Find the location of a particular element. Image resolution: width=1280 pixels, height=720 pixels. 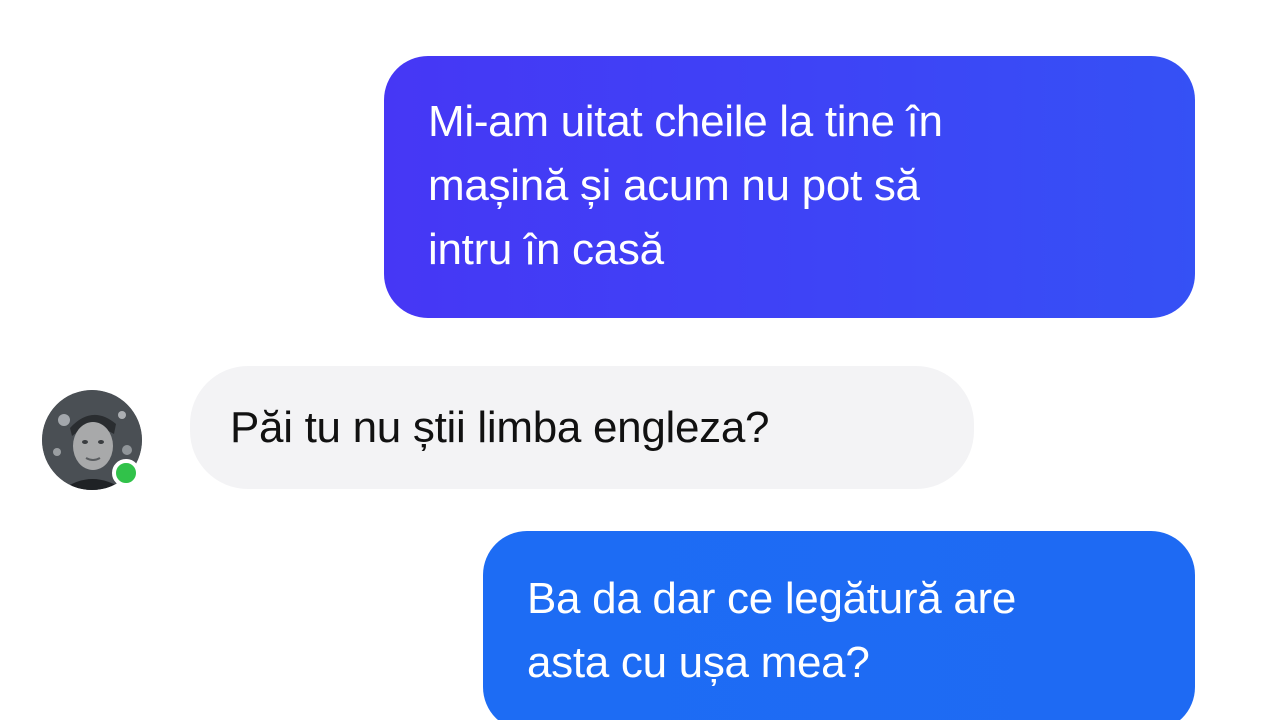

incoming-message-bubble: Păi tu nu știi limba engleza? is located at coordinates (582, 427).